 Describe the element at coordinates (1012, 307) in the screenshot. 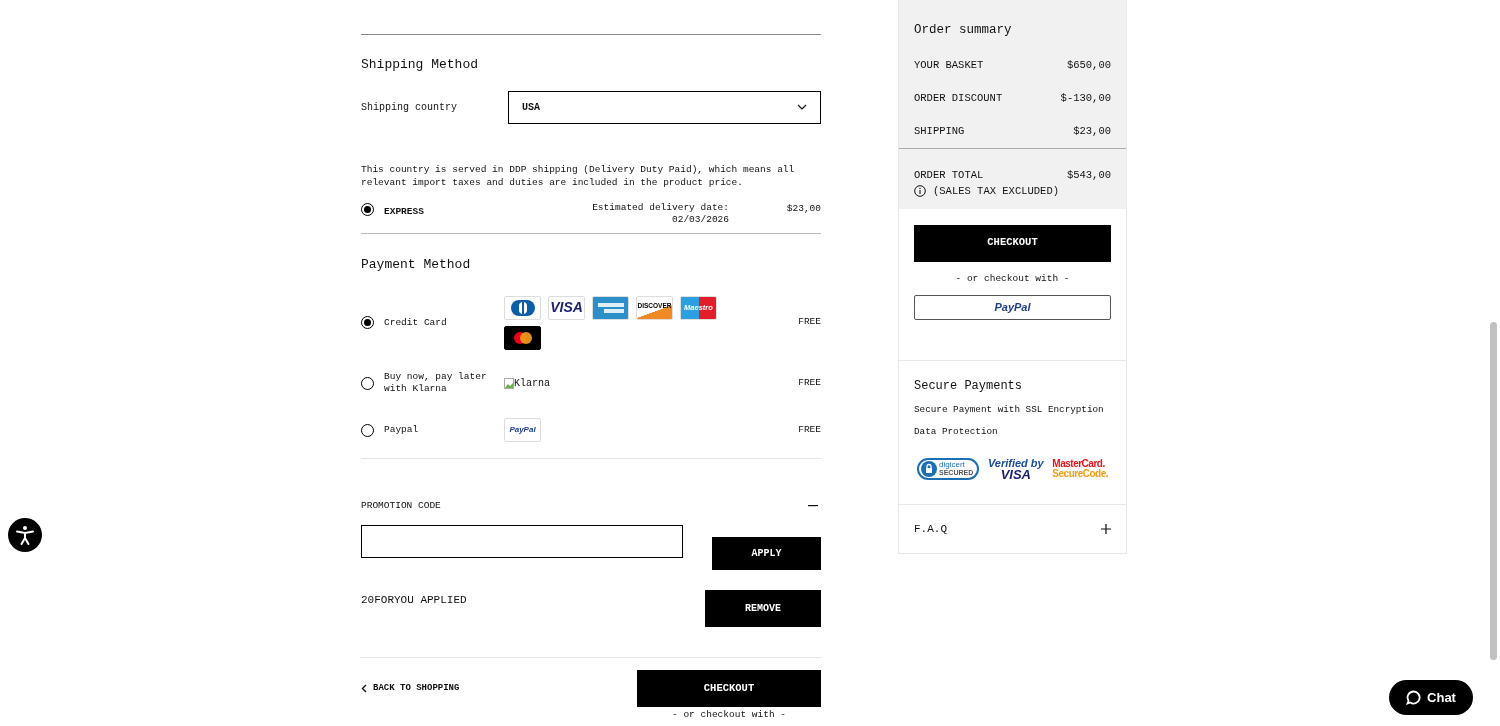

I see `paypal-button: PayPal` at that location.